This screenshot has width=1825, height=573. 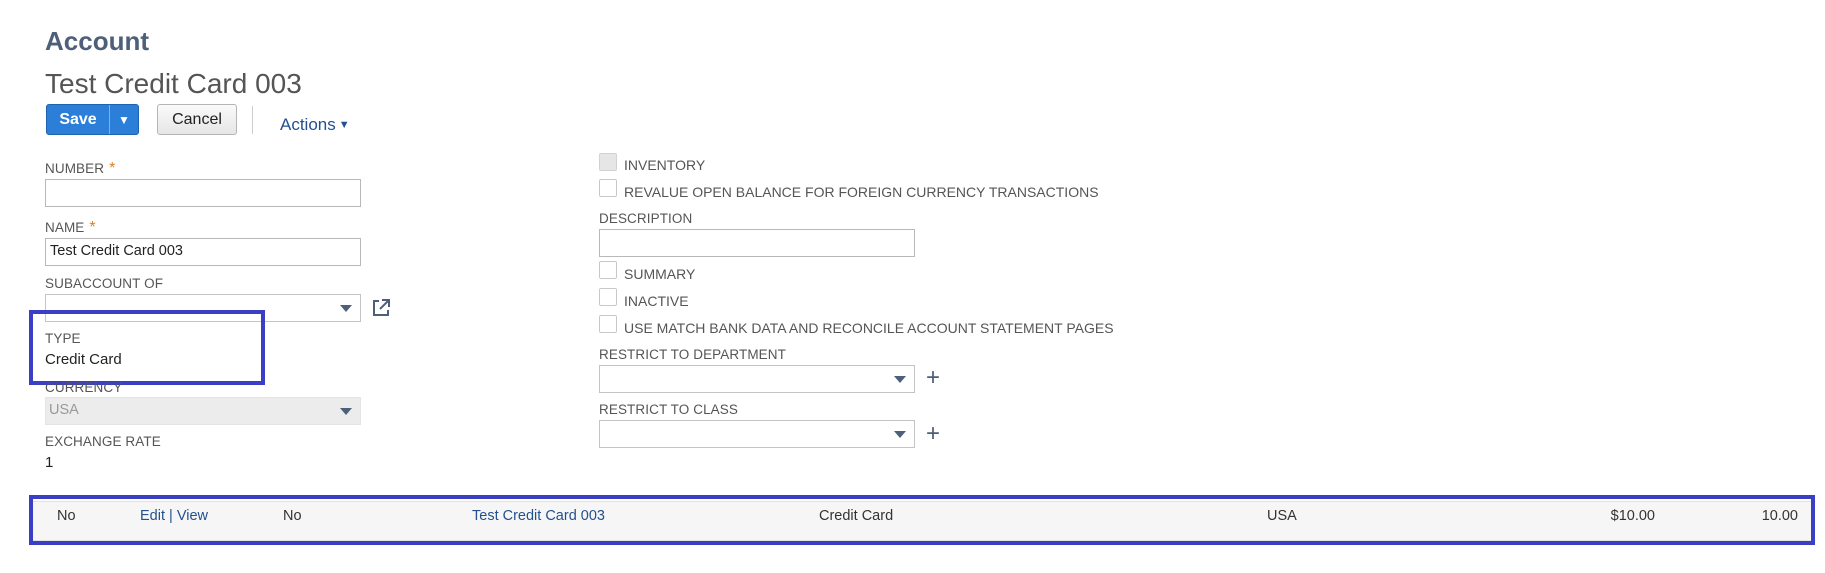 I want to click on summary-checkbox, so click(x=608, y=270).